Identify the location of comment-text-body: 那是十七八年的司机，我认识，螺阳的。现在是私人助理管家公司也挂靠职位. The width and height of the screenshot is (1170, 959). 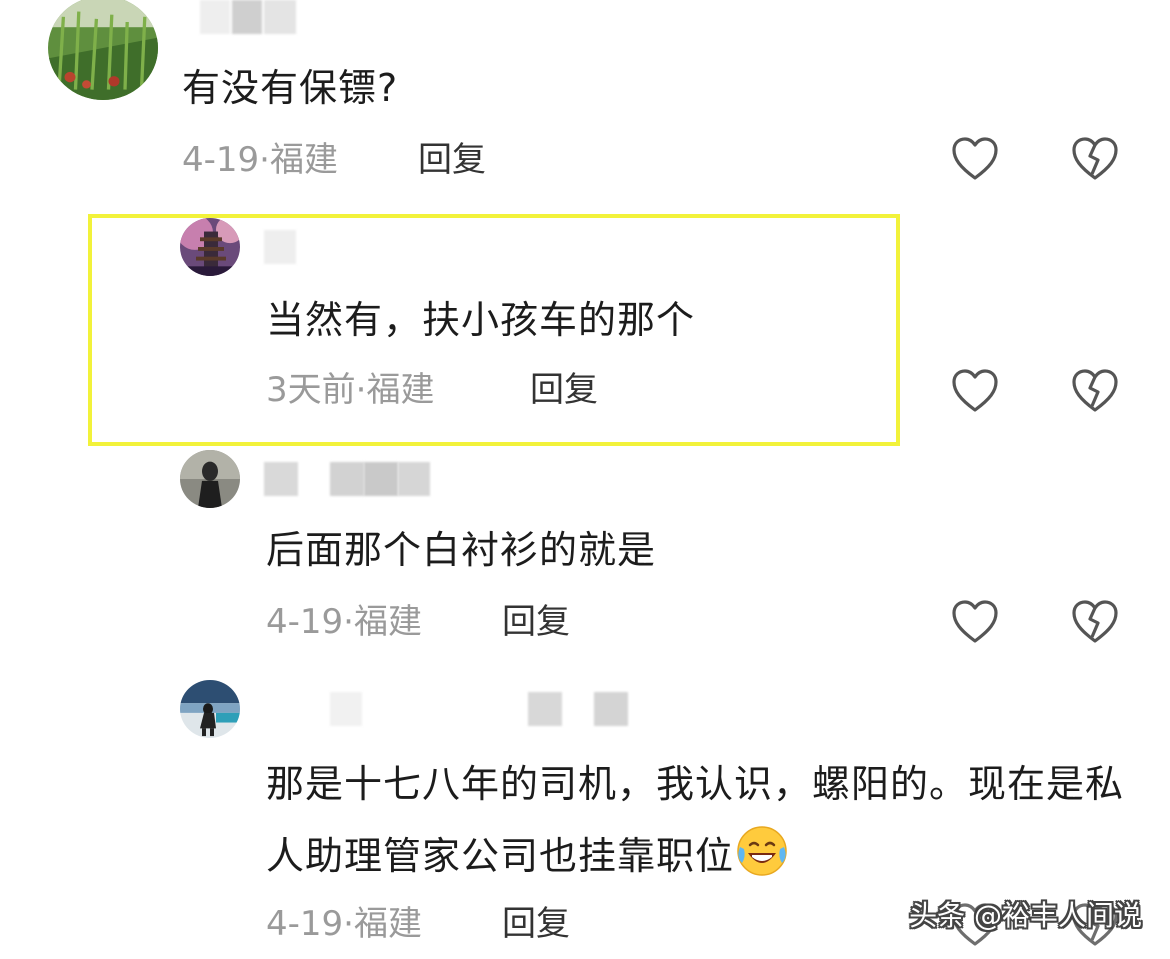
(695, 820).